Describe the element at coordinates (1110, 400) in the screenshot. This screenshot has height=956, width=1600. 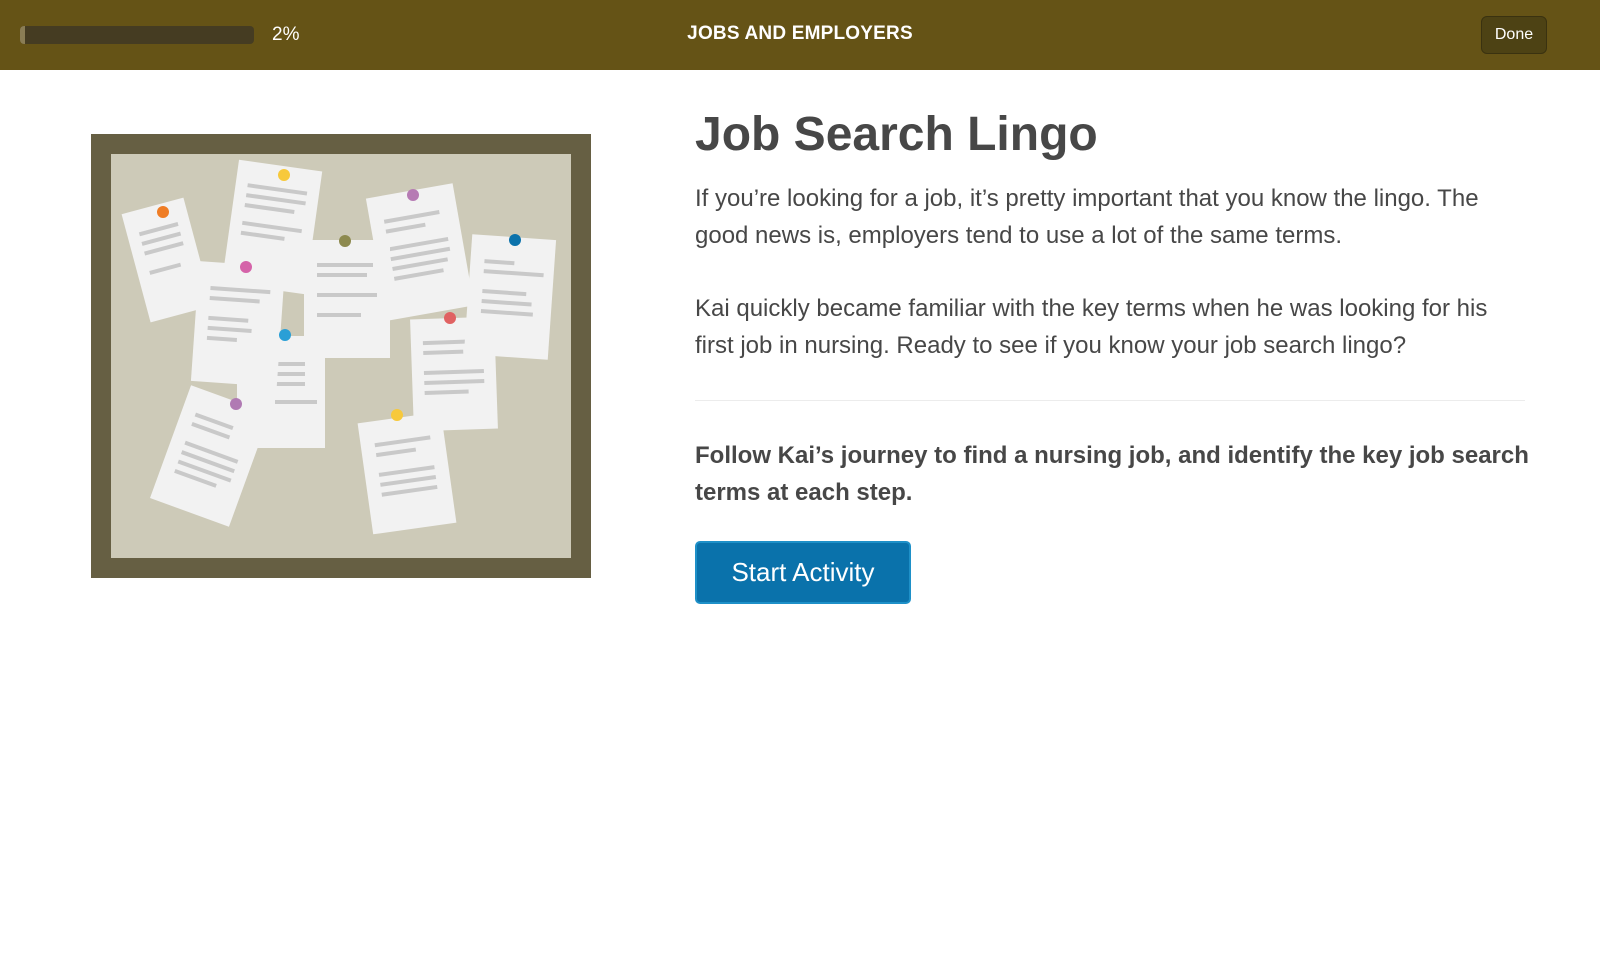
I see `divider` at that location.